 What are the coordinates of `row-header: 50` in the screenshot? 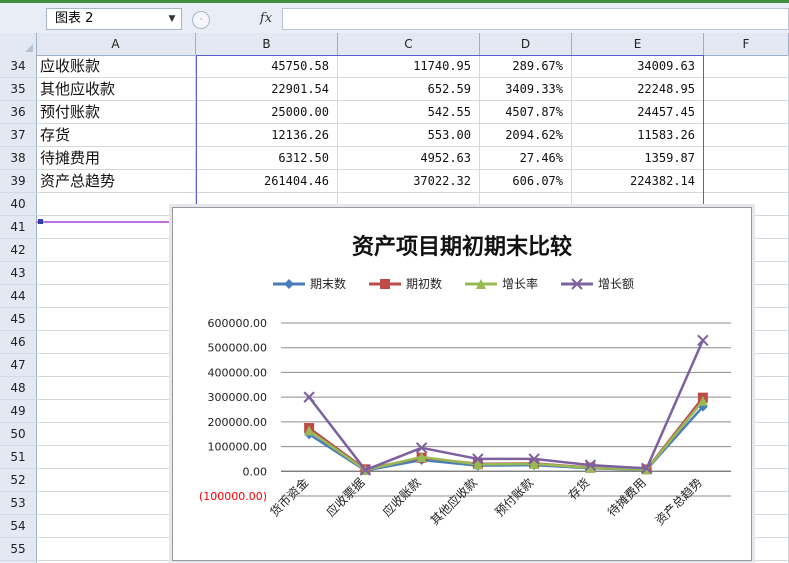 It's located at (18, 434).